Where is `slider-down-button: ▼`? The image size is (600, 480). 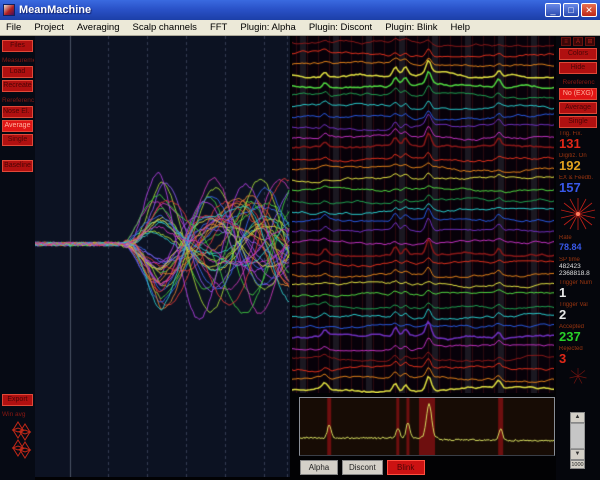
slider-down-button: ▼ is located at coordinates (577, 454).